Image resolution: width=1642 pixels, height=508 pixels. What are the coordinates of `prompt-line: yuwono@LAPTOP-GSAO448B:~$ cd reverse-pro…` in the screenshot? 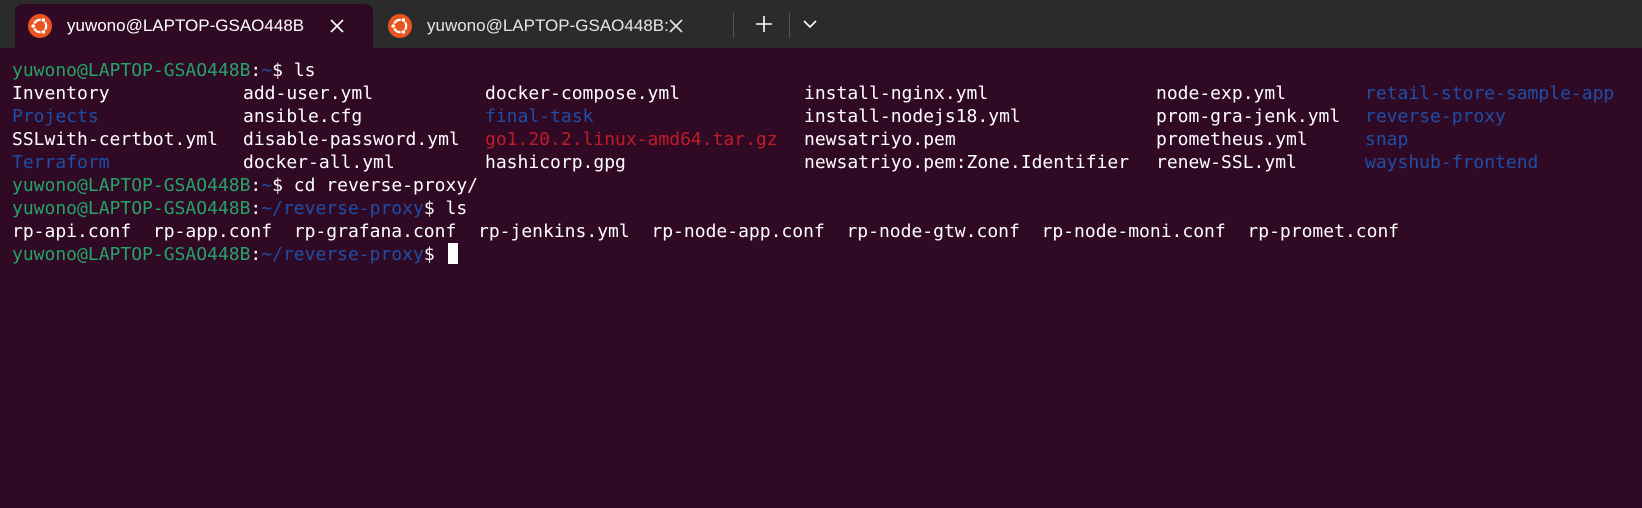 It's located at (245, 185).